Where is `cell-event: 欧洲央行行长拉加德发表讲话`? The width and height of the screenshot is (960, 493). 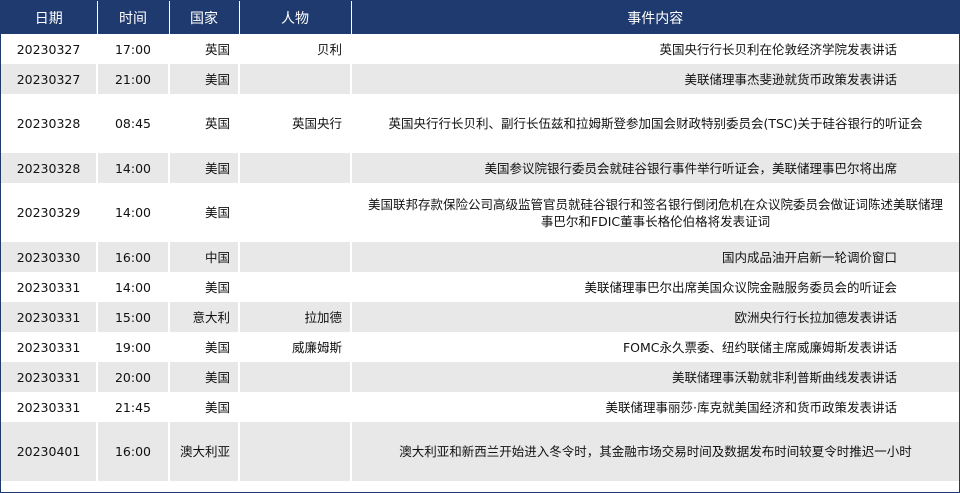 cell-event: 欧洲央行行长拉加德发表讲话 is located at coordinates (655, 317).